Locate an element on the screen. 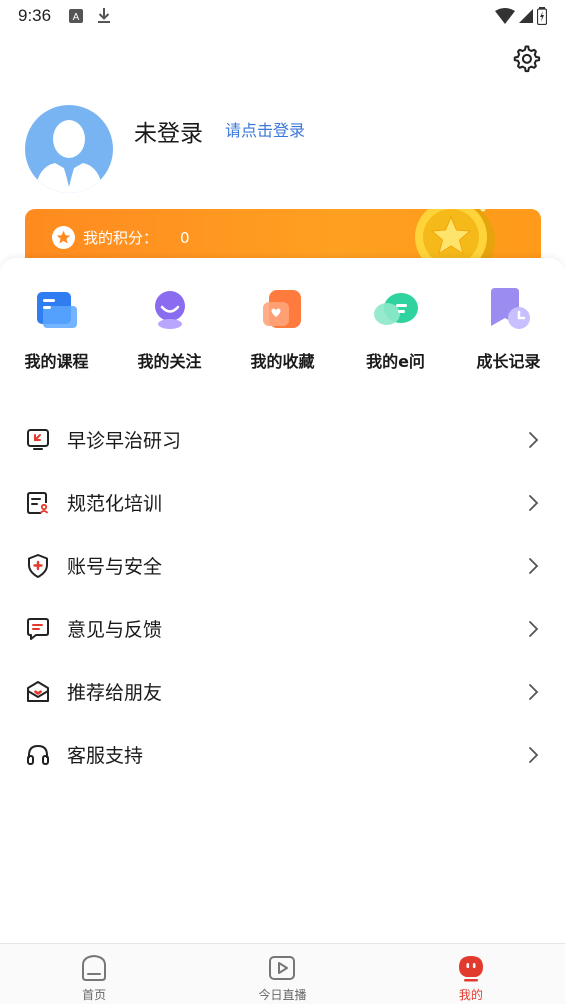 This screenshot has width=565, height=1004. growth-record-icon is located at coordinates (510, 308).